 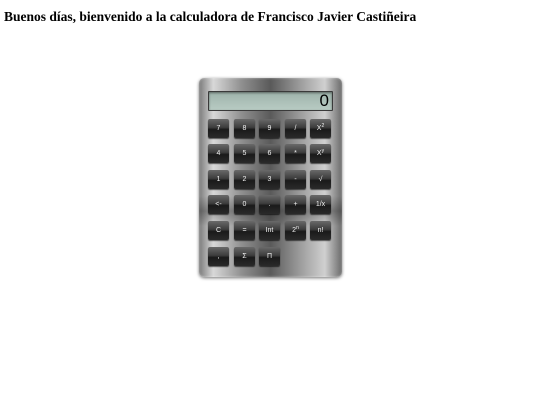 What do you see at coordinates (323, 126) in the screenshot?
I see `key-square-exponent: 2` at bounding box center [323, 126].